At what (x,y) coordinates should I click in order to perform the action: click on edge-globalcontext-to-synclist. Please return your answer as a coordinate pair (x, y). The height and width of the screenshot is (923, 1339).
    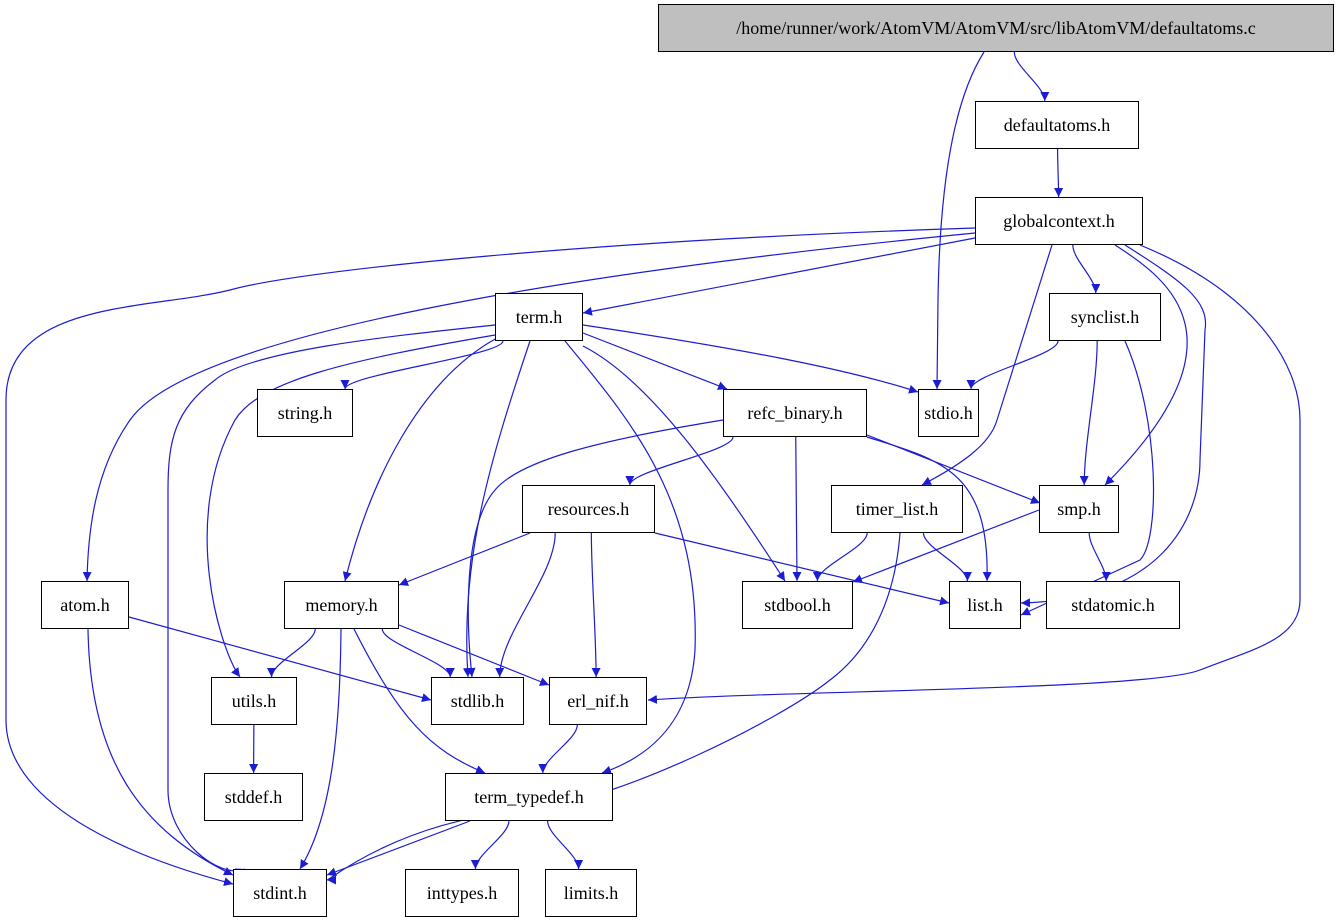
    Looking at the image, I should click on (1086, 269).